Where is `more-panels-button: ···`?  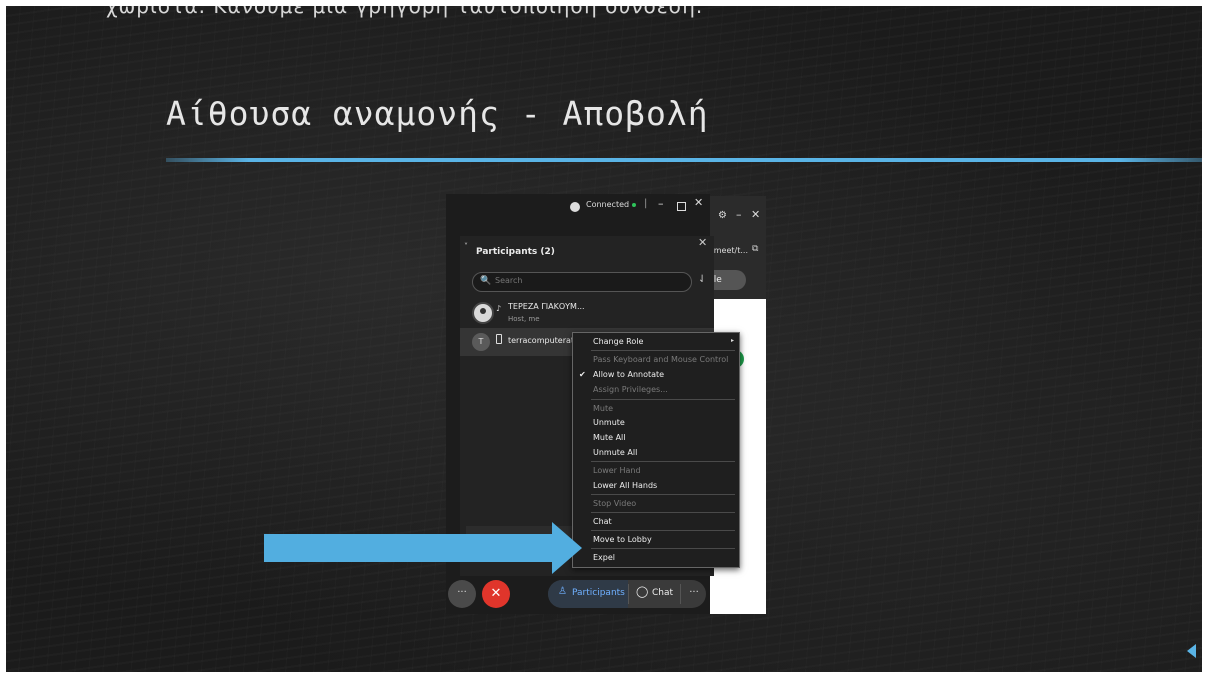 more-panels-button: ··· is located at coordinates (694, 594).